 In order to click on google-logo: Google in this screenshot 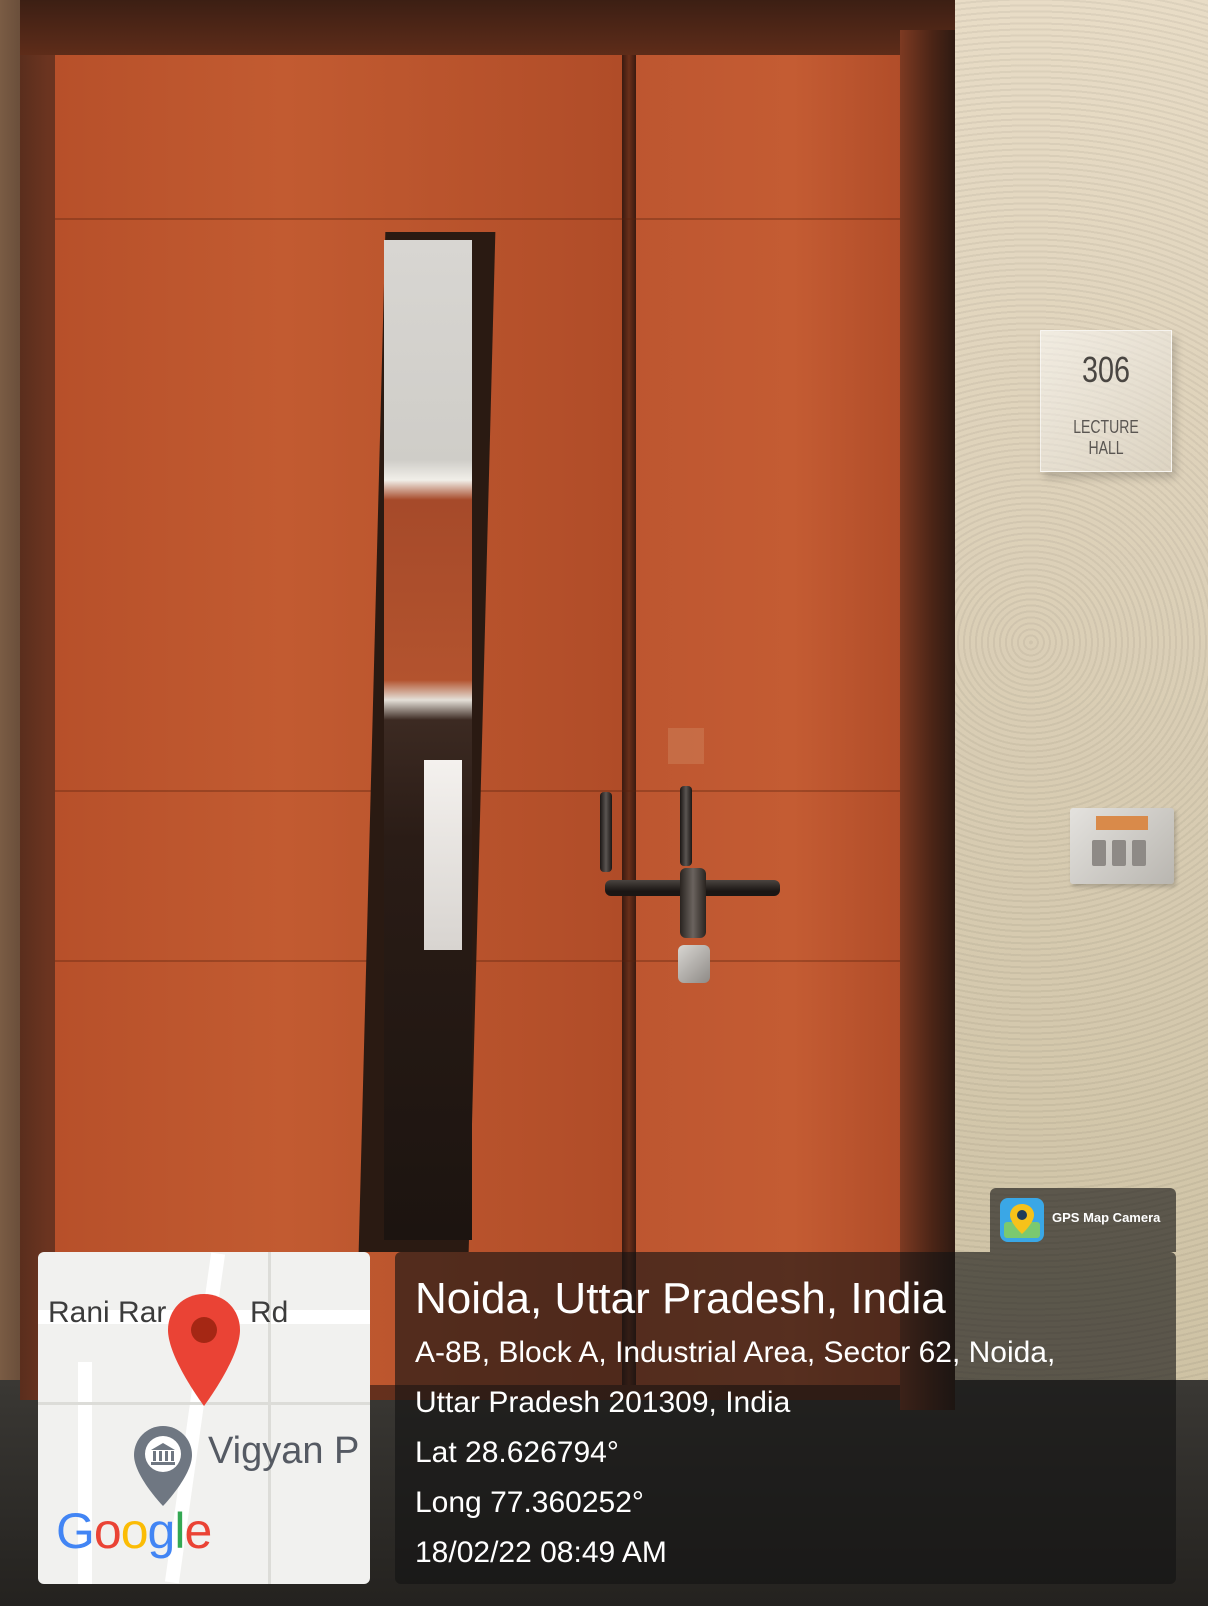, I will do `click(134, 1531)`.